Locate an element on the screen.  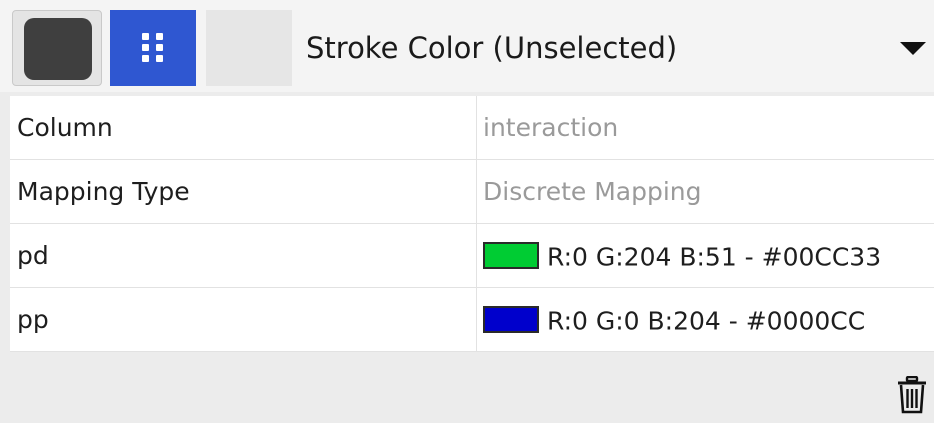
trash-icon is located at coordinates (912, 394).